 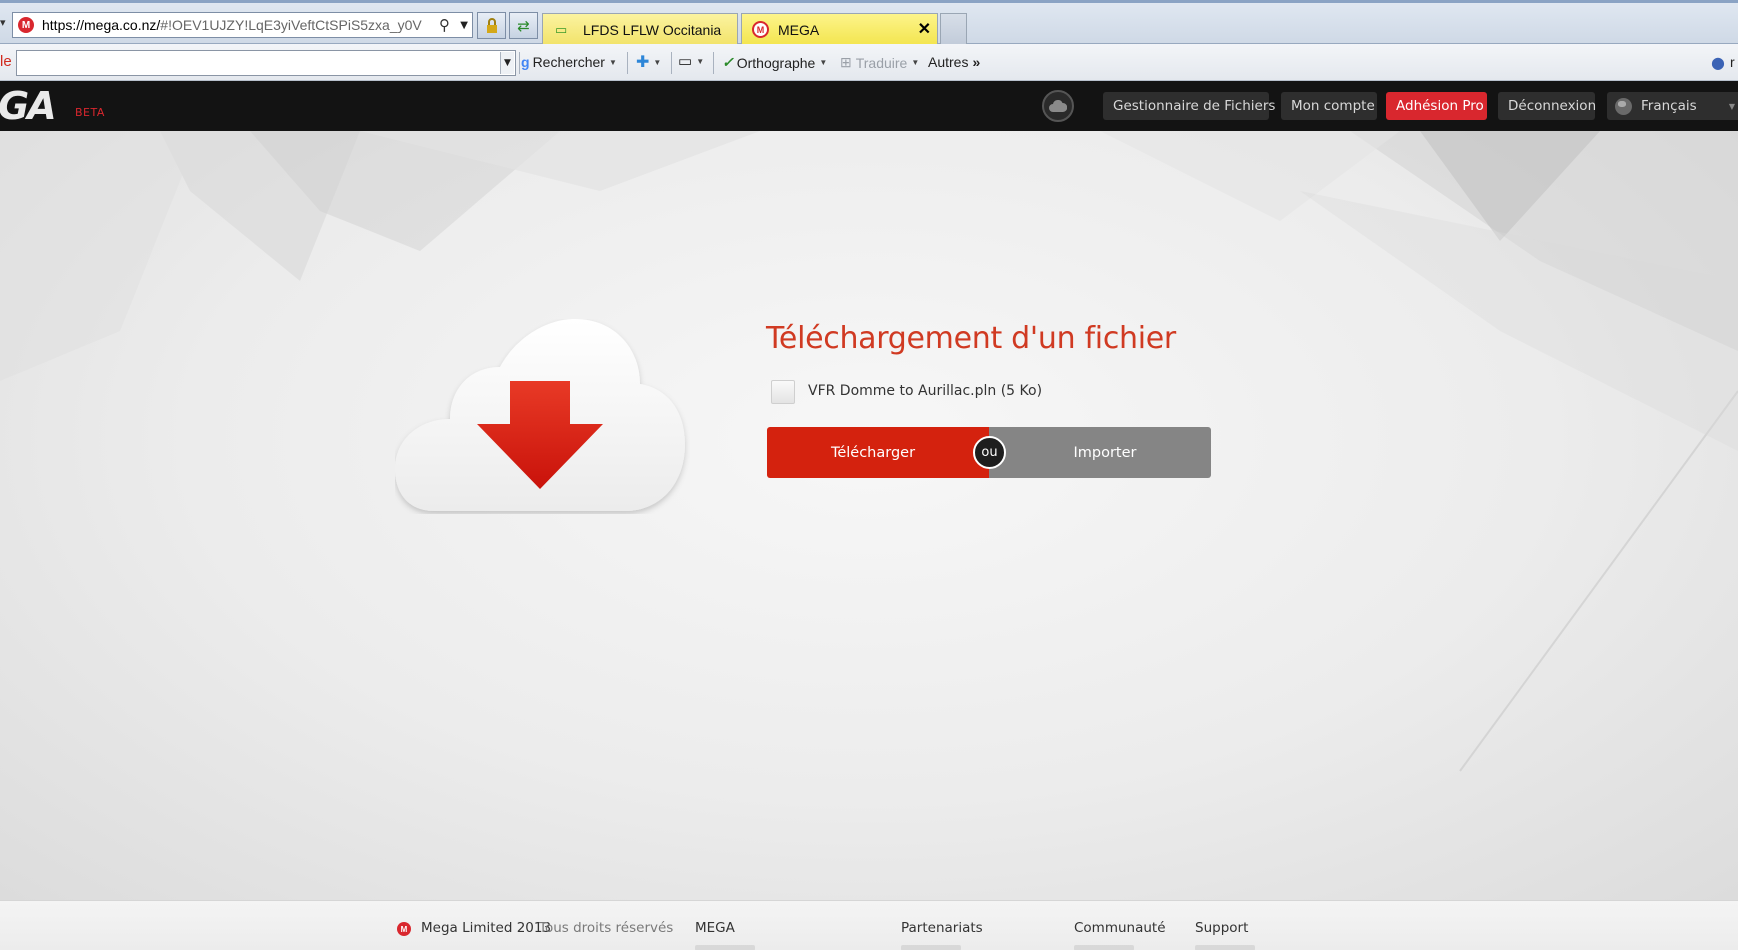 What do you see at coordinates (491, 25) in the screenshot?
I see `lock-icon` at bounding box center [491, 25].